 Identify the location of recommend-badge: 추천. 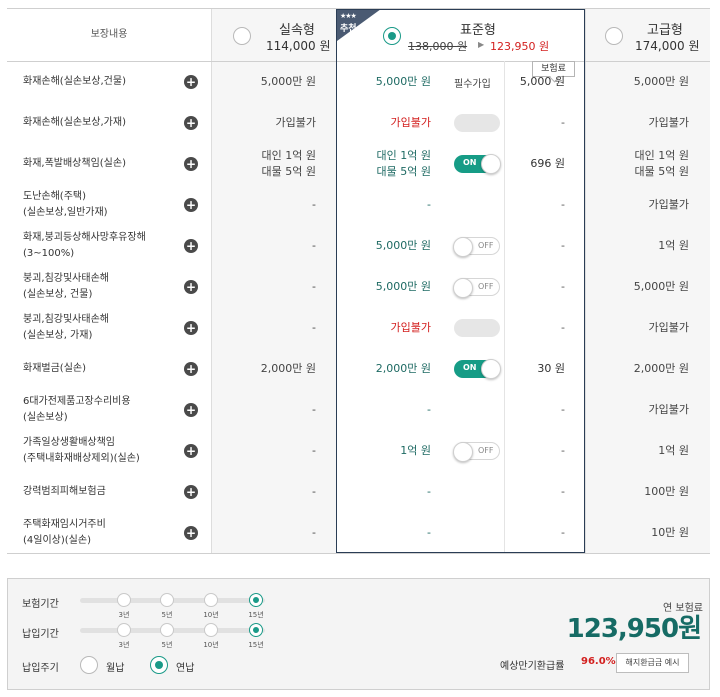
(348, 29).